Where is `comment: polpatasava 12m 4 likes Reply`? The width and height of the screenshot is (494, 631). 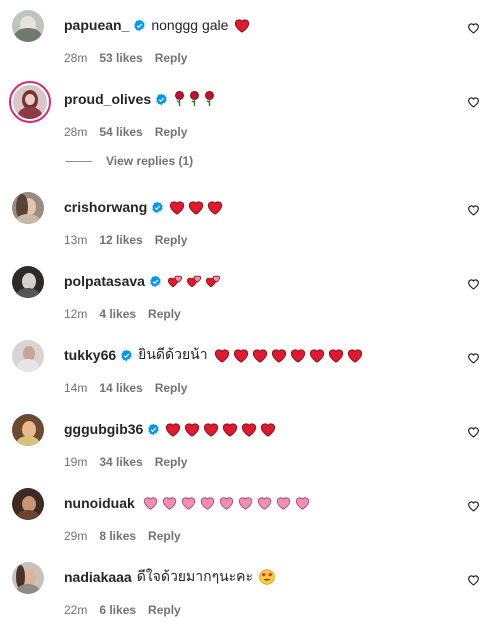 comment: polpatasava 12m 4 likes Reply is located at coordinates (247, 296).